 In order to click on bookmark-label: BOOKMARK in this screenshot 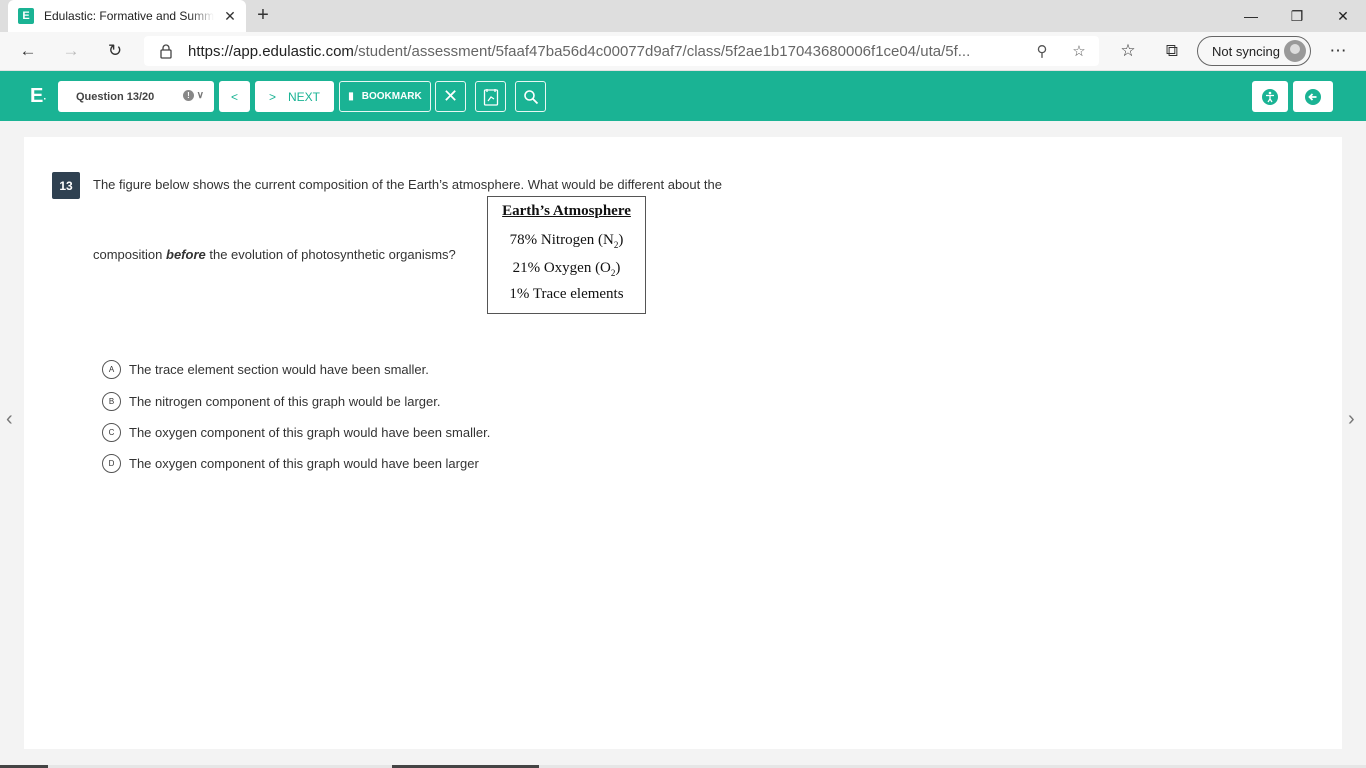, I will do `click(391, 96)`.